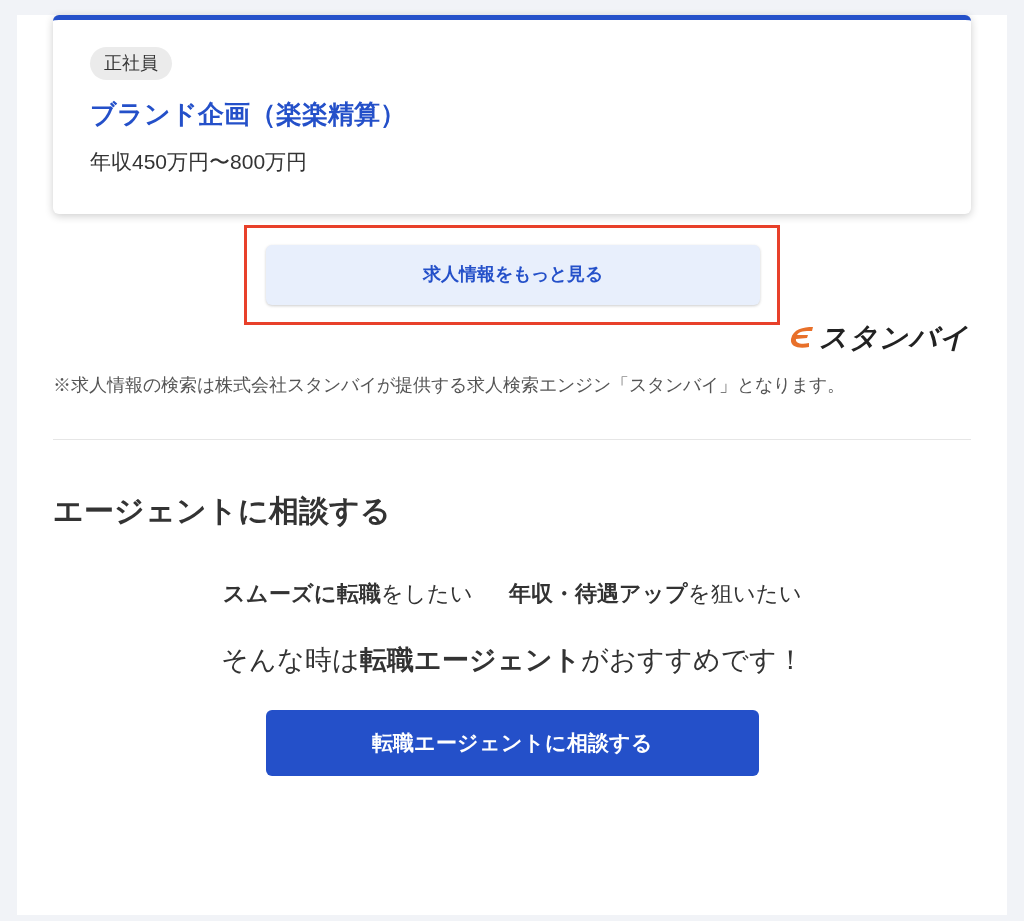 This screenshot has width=1024, height=921. What do you see at coordinates (199, 162) in the screenshot?
I see `salary-text: 年収450万円〜800万円` at bounding box center [199, 162].